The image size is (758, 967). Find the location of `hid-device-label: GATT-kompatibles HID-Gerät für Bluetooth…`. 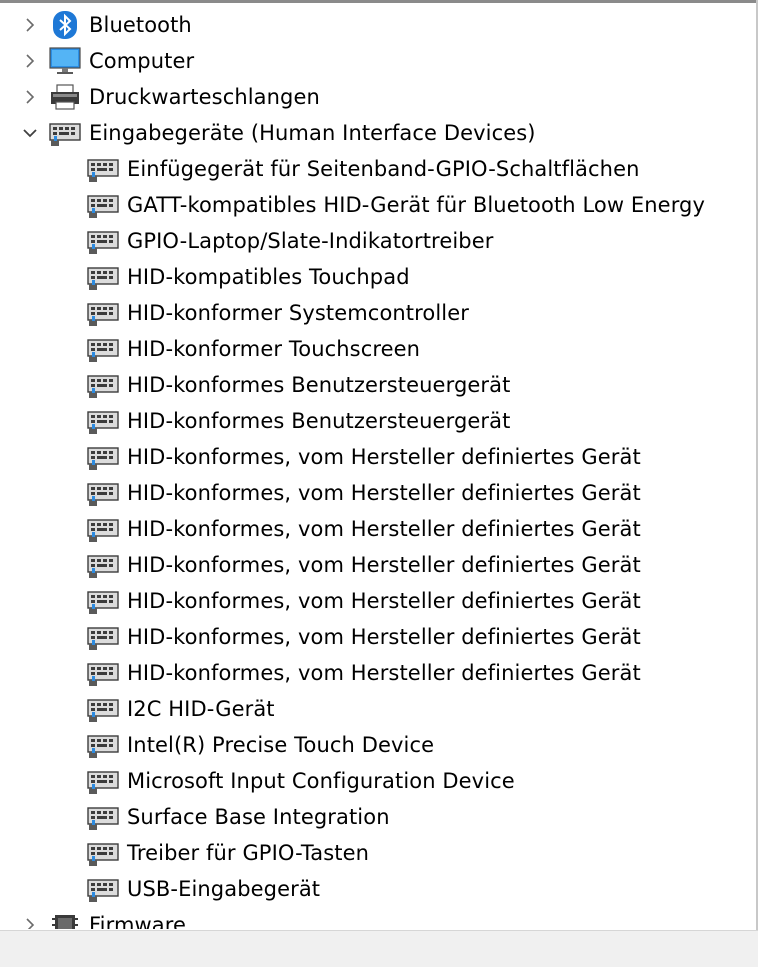

hid-device-label: GATT-kompatibles HID-Gerät für Bluetooth… is located at coordinates (416, 205).